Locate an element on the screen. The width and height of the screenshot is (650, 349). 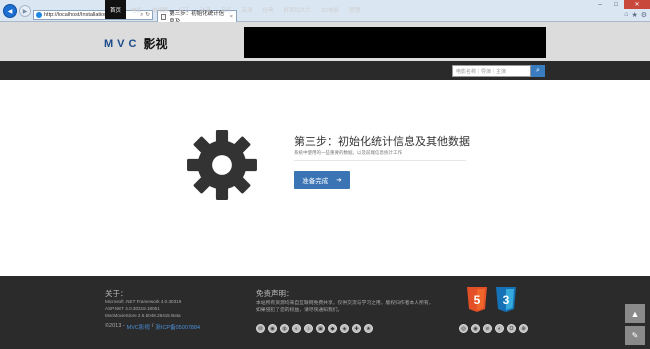
ready-button: 准备完成 ➔ is located at coordinates (322, 180).